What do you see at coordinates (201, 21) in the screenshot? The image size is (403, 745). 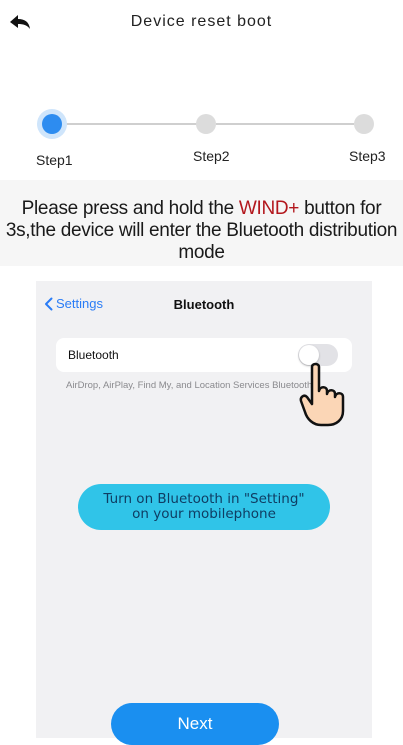 I see `page-title: Device reset boot` at bounding box center [201, 21].